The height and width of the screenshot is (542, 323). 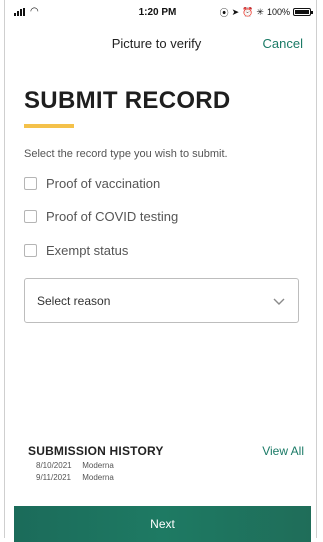 What do you see at coordinates (53, 477) in the screenshot?
I see `history-date: 9/11/2021` at bounding box center [53, 477].